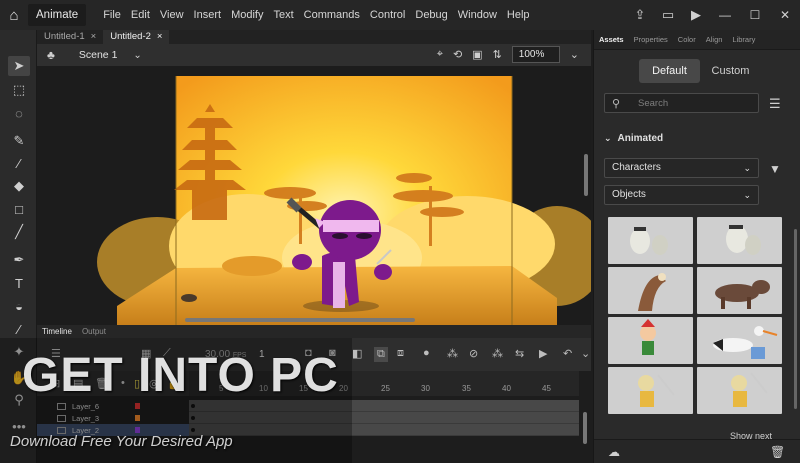  I want to click on text-tool-icon: T, so click(19, 283).